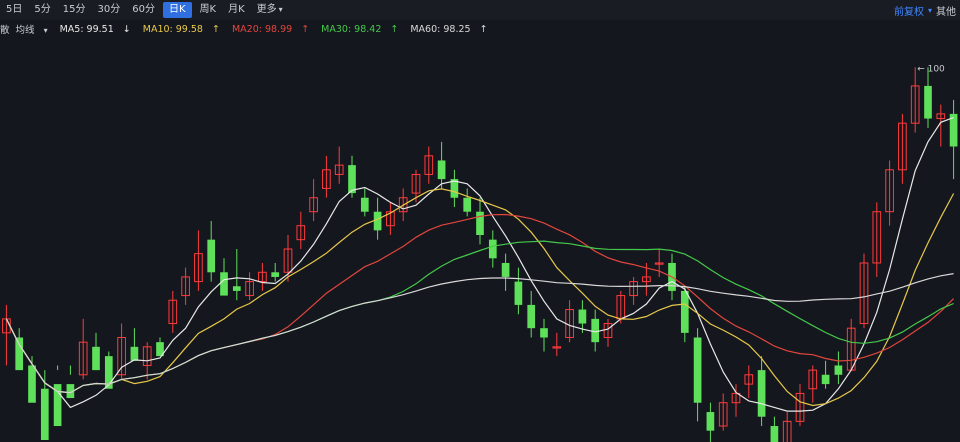  I want to click on ma5-text: MA5: 99.51, so click(86, 29).